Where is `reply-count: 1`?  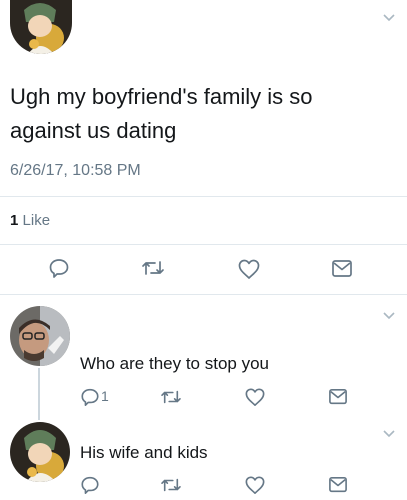 reply-count: 1 is located at coordinates (105, 396).